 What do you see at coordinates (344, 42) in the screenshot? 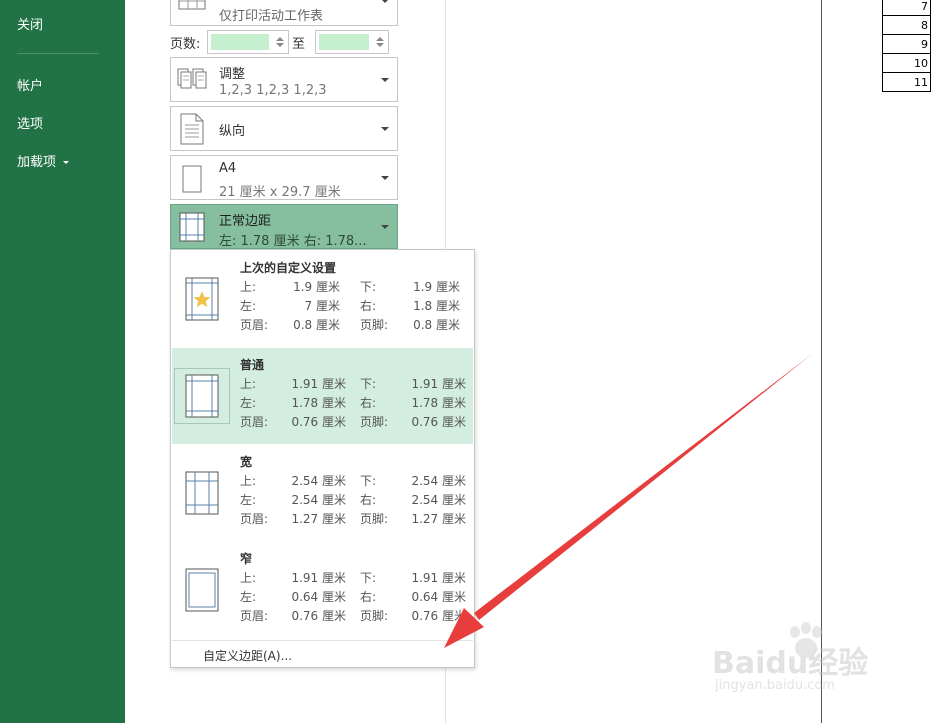
I see `pages-to-input` at bounding box center [344, 42].